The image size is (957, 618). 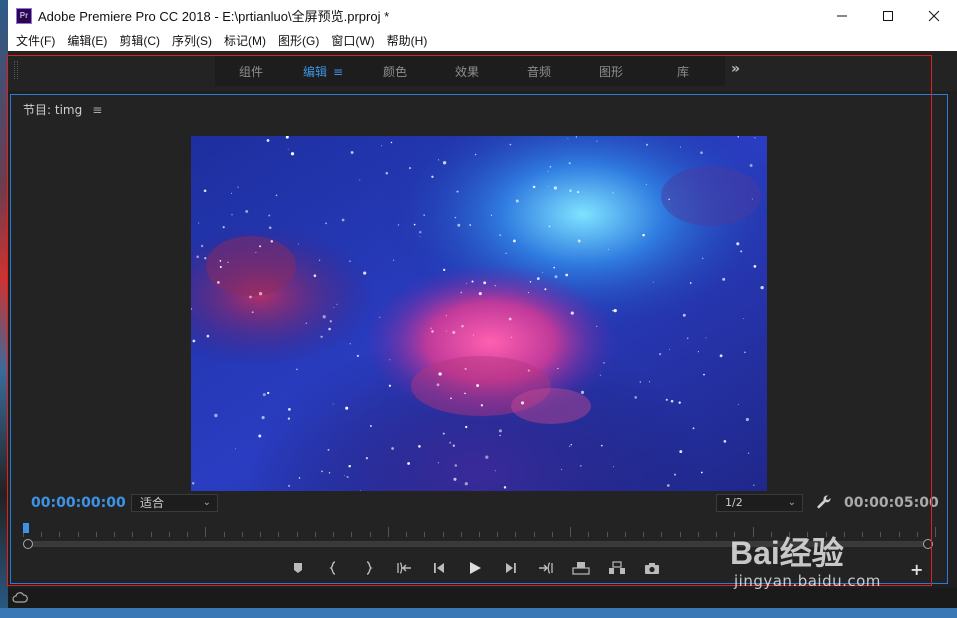 I want to click on current-timecode: 00:00:00:00, so click(x=78, y=503).